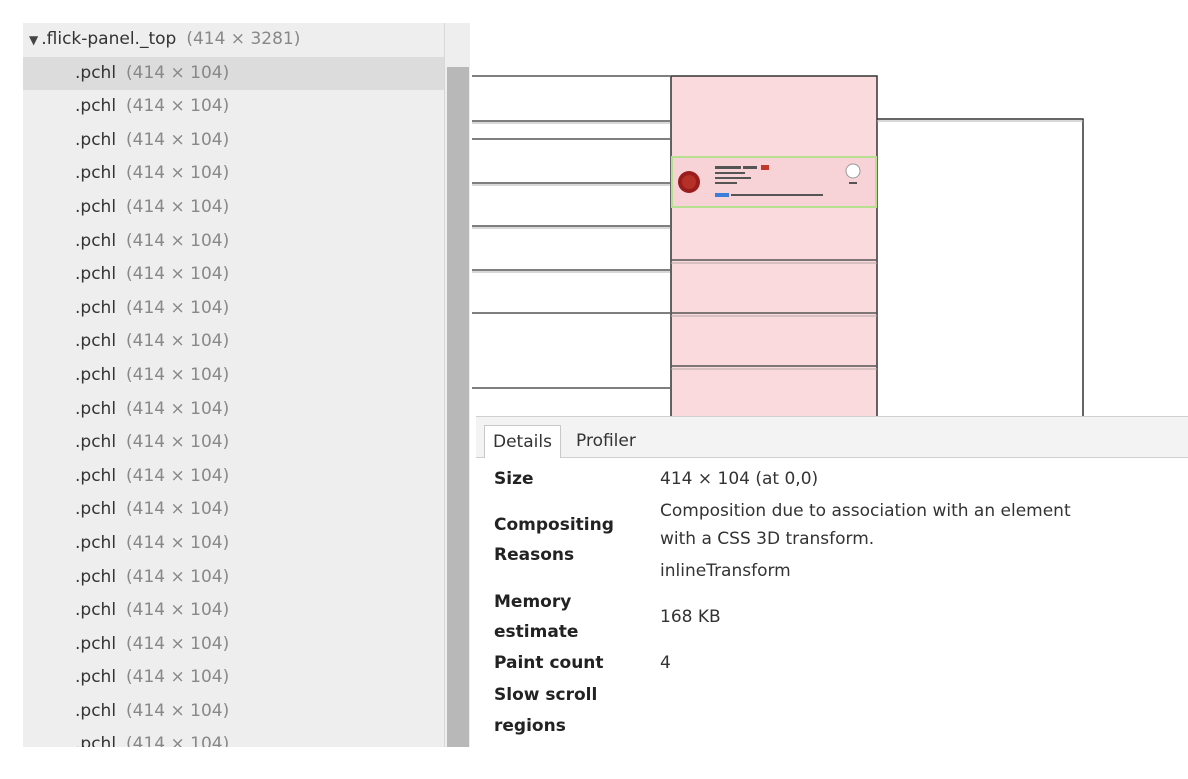 The width and height of the screenshot is (1188, 779). I want to click on slow-scroll-label-line2: regions, so click(530, 726).